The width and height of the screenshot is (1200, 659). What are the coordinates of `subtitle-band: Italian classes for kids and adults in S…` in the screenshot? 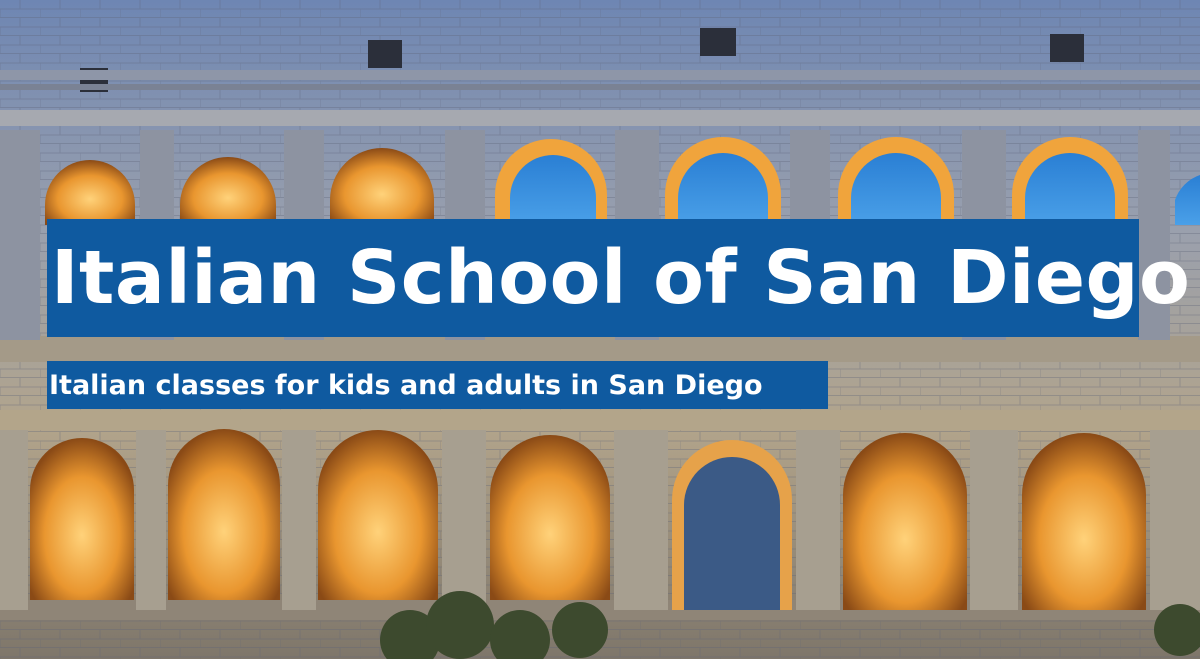 It's located at (437, 385).